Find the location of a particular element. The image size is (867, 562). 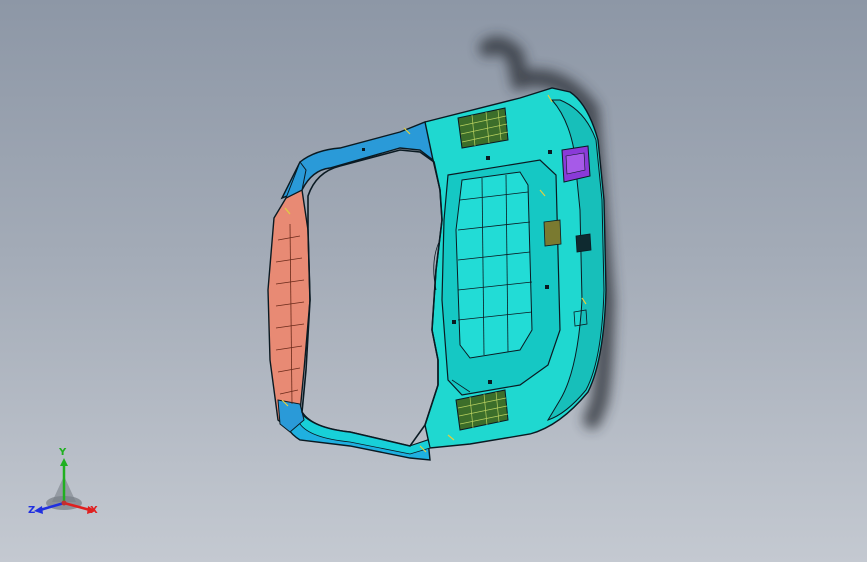

axis-z-label: Z is located at coordinates (32, 510).